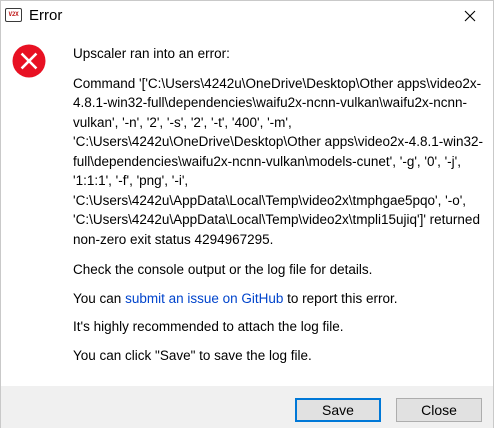  What do you see at coordinates (247, 407) in the screenshot?
I see `button-bar: Save Close` at bounding box center [247, 407].